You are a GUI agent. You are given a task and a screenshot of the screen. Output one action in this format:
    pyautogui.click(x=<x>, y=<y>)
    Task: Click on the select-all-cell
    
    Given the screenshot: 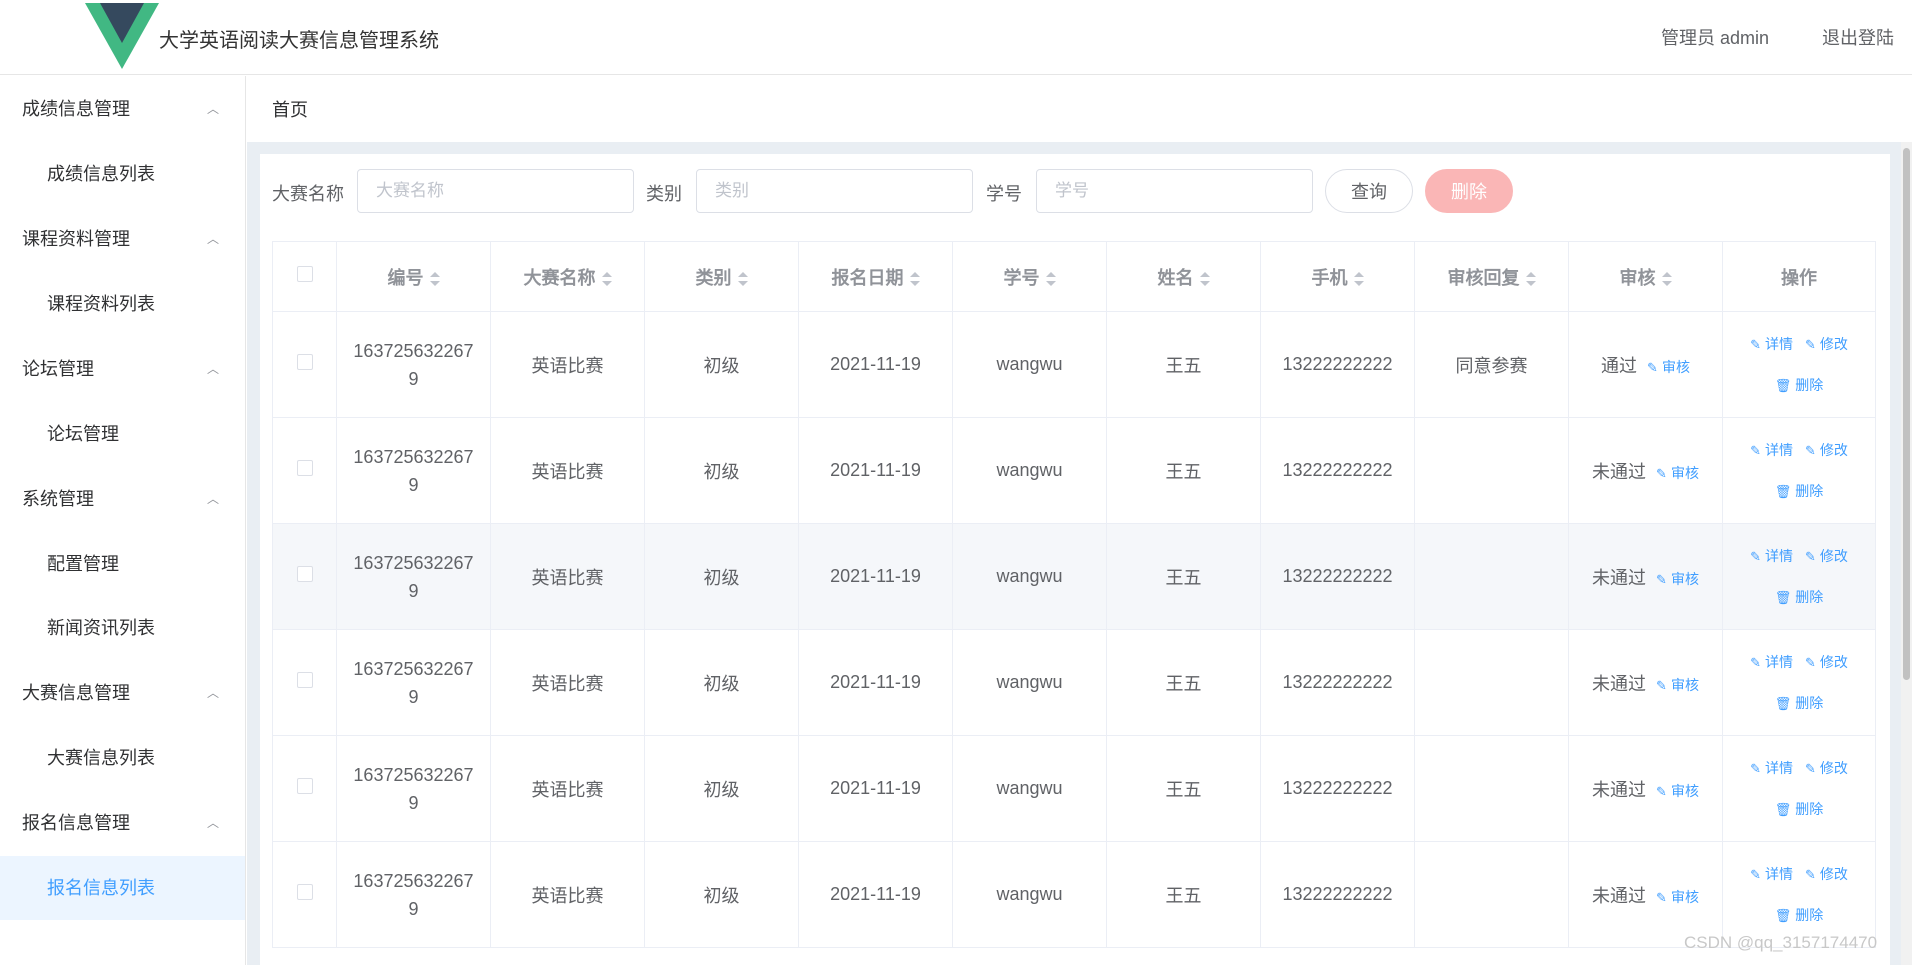 What is the action you would take?
    pyautogui.click(x=304, y=276)
    